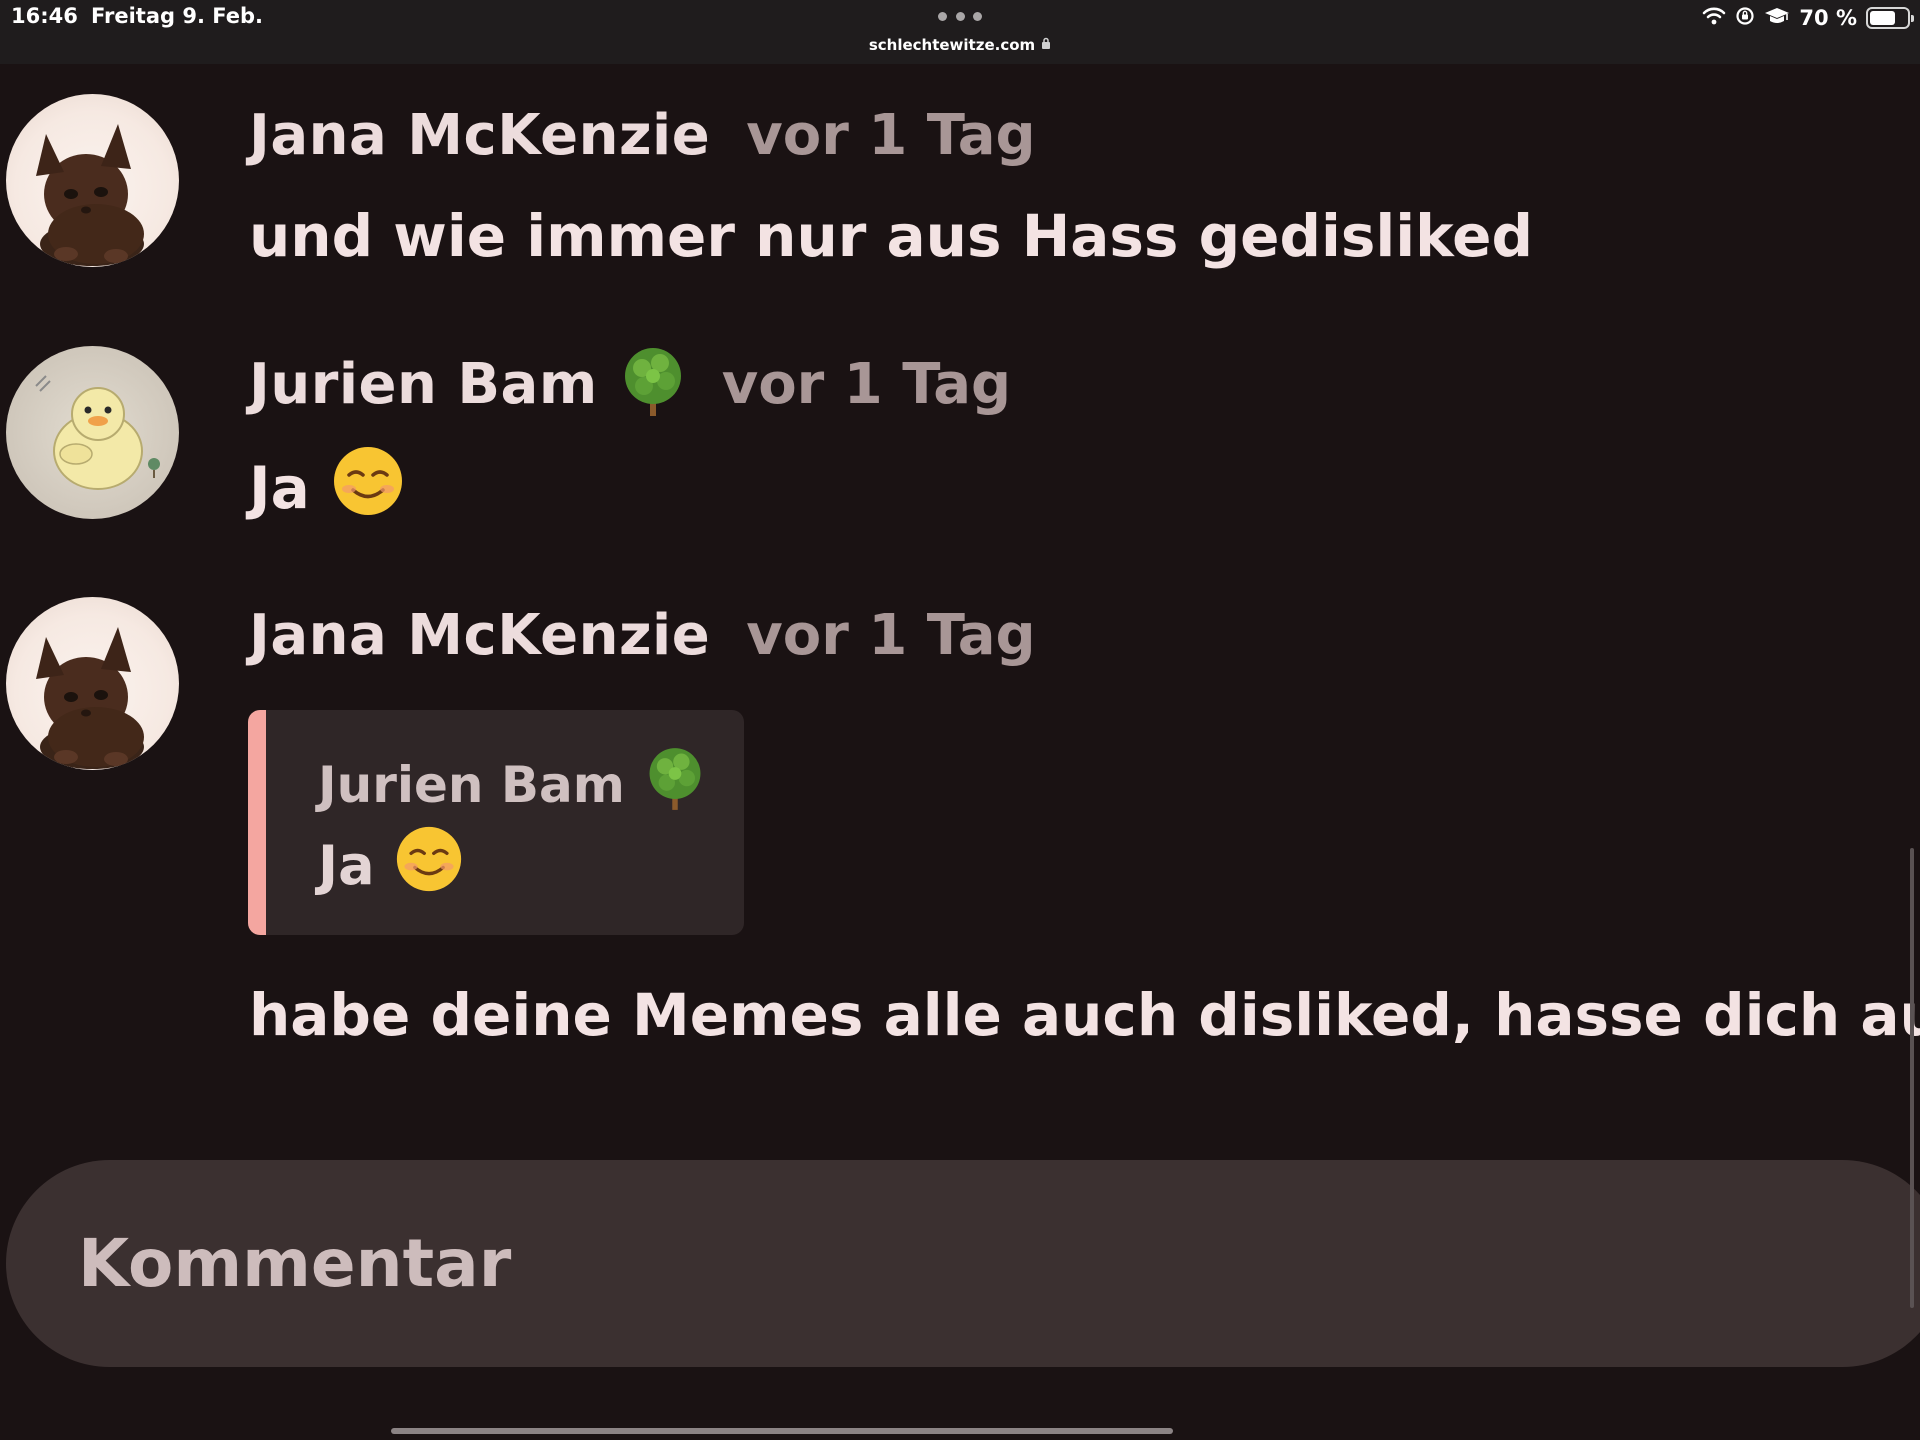 The width and height of the screenshot is (1920, 1440). Describe the element at coordinates (279, 488) in the screenshot. I see `comment-body: Ja` at that location.